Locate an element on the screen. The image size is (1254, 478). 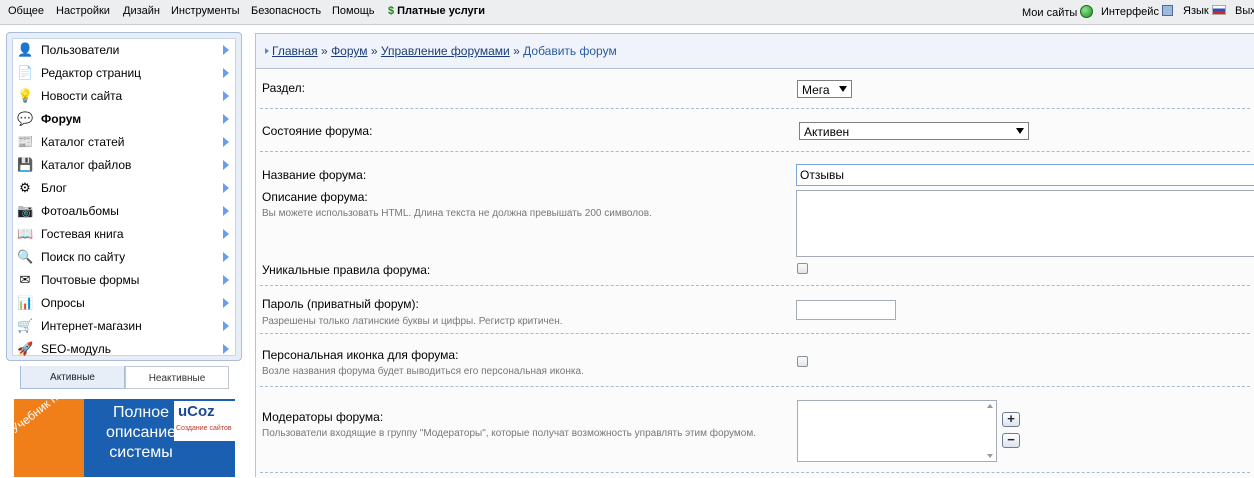
module-icon: 📖 is located at coordinates (25, 233).